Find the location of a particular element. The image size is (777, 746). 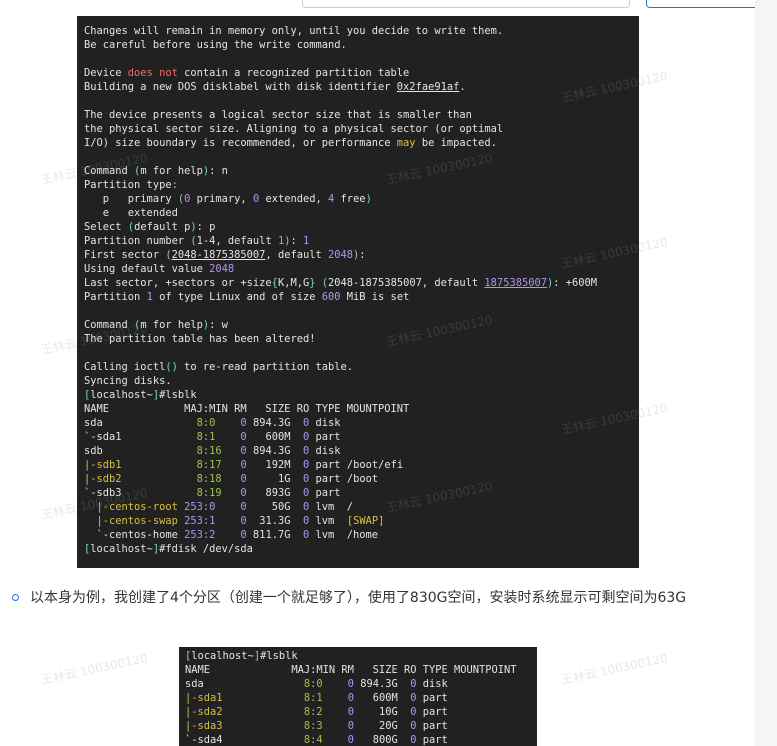

bullet-circle-icon is located at coordinates (15, 597).